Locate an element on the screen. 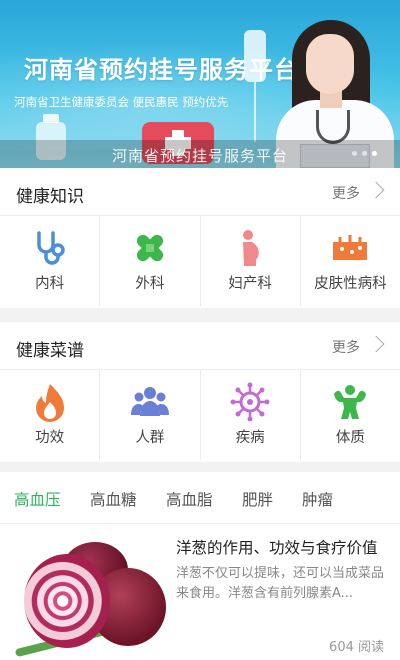 The width and height of the screenshot is (400, 660). tab-hyperglycemia: 高血糖 is located at coordinates (113, 499).